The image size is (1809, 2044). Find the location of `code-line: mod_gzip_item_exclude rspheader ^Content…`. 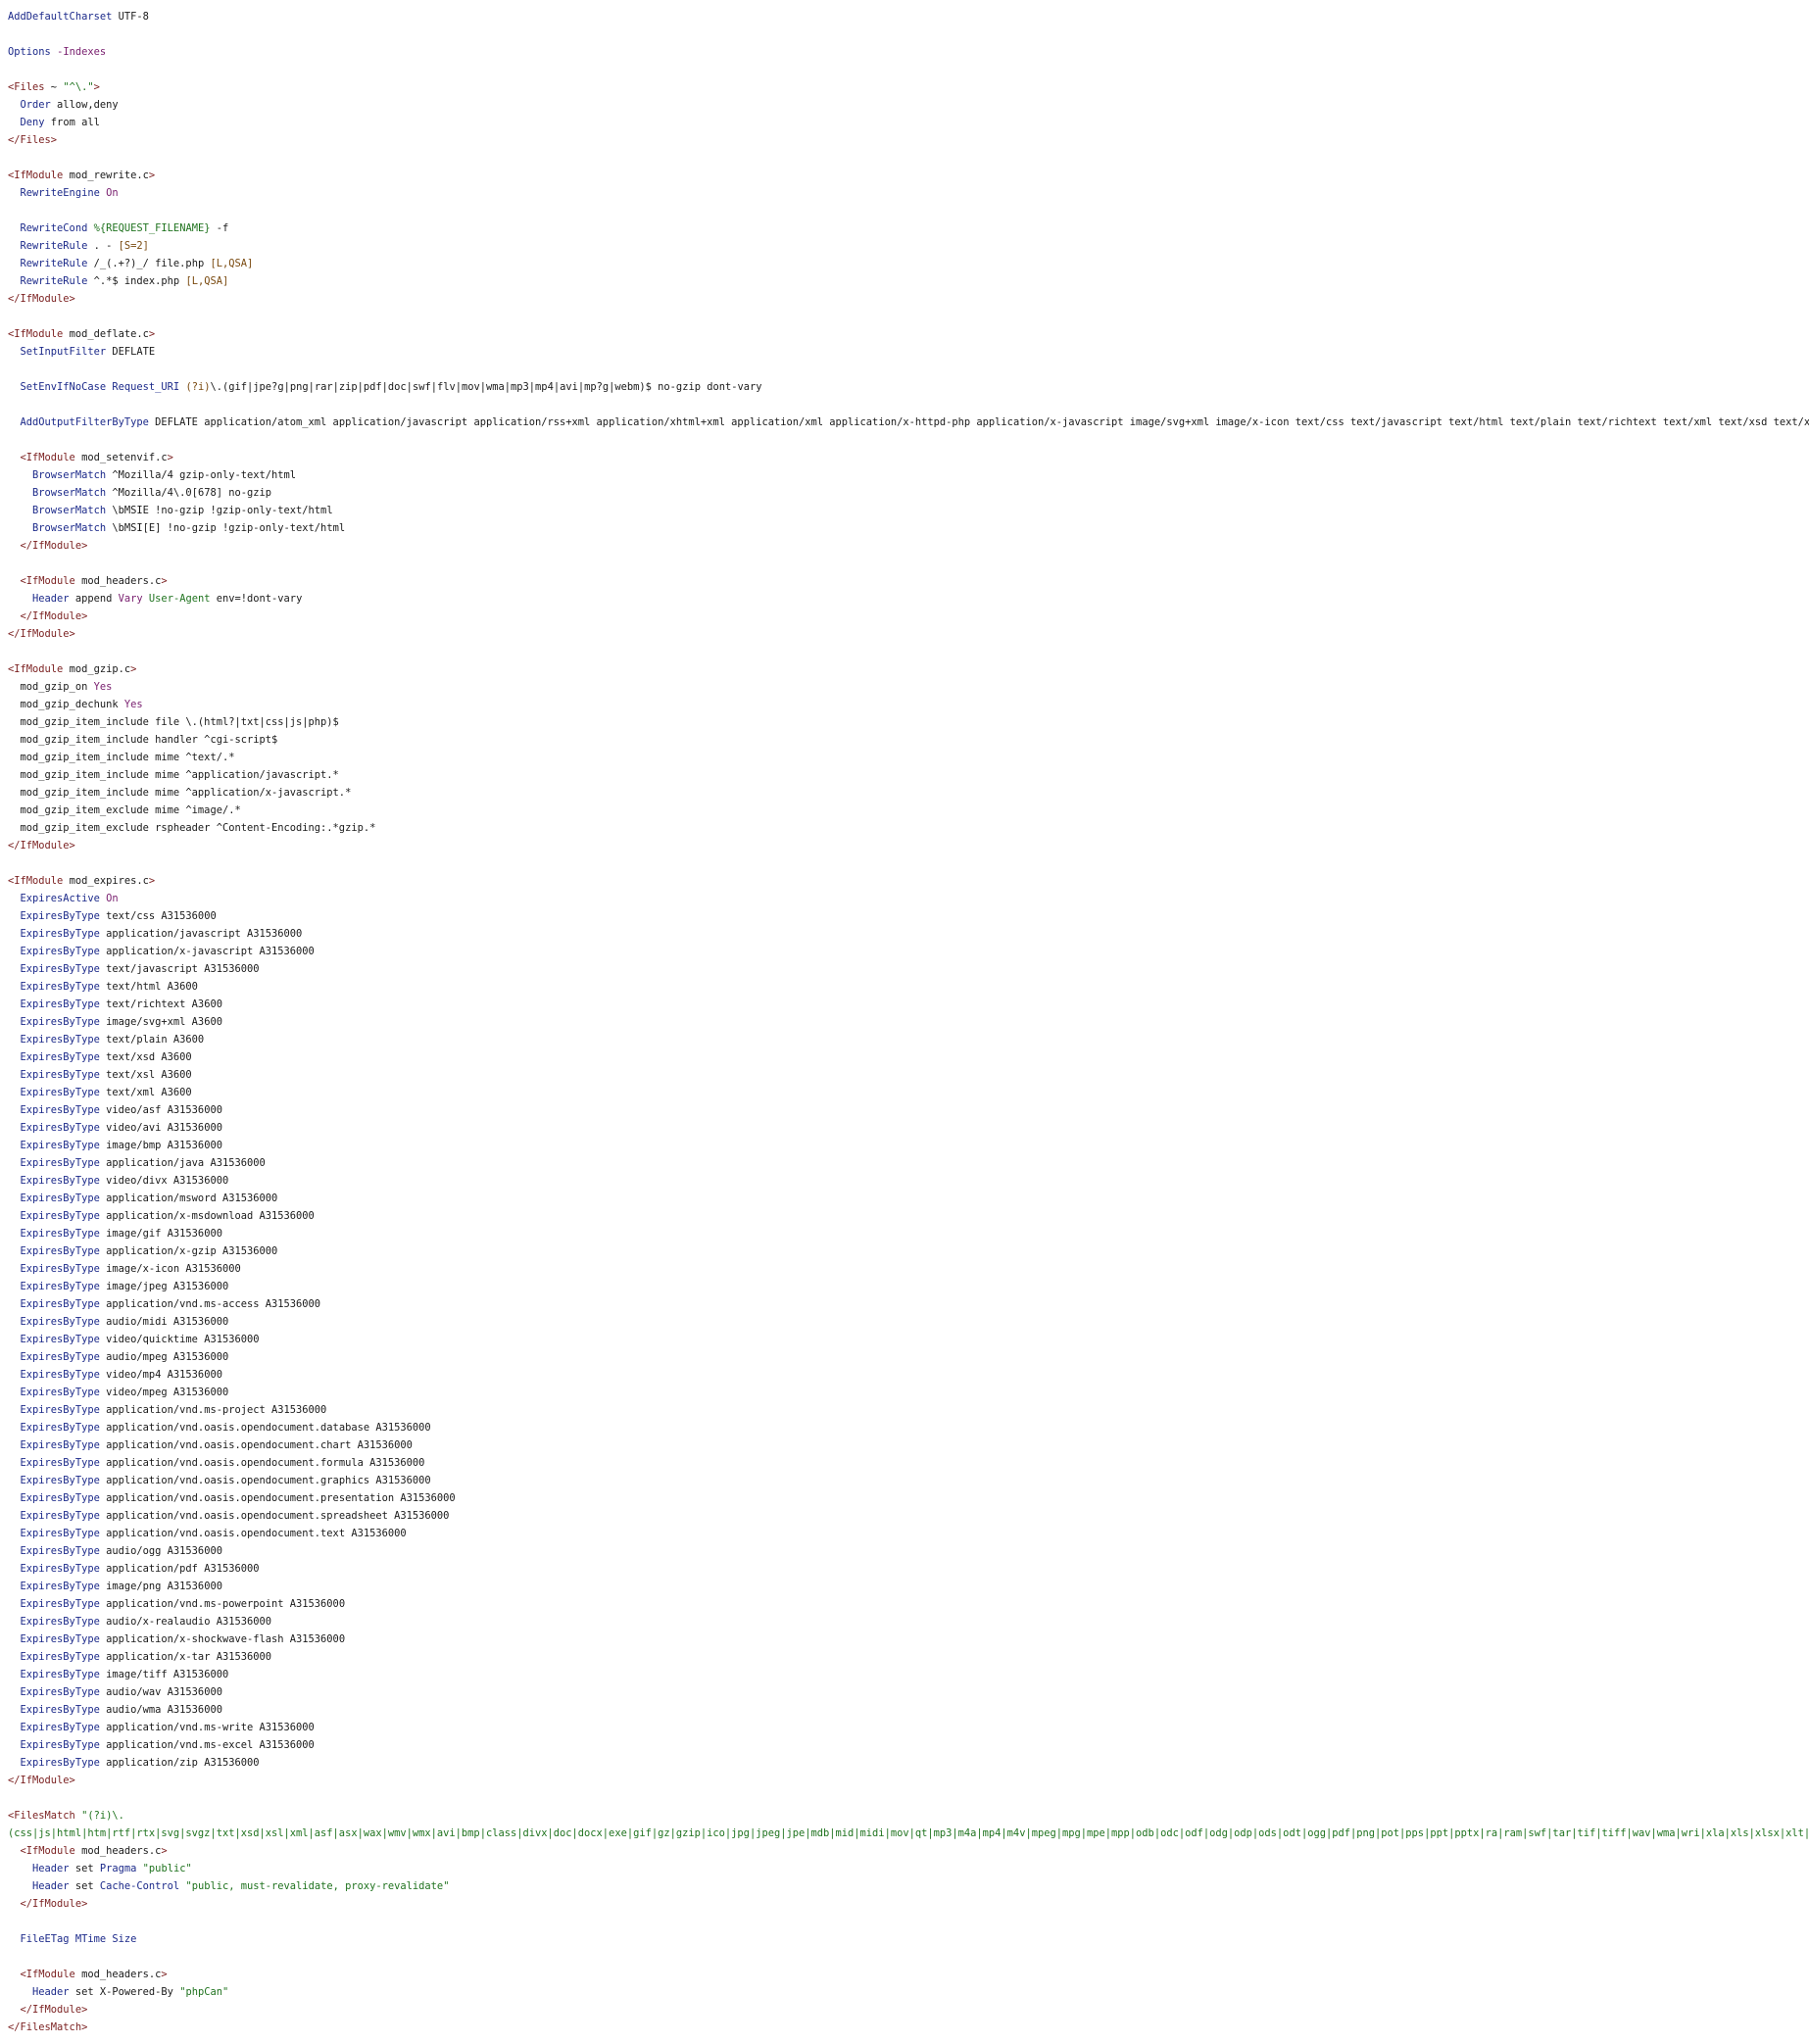

code-line: mod_gzip_item_exclude rspheader ^Content… is located at coordinates (908, 828).